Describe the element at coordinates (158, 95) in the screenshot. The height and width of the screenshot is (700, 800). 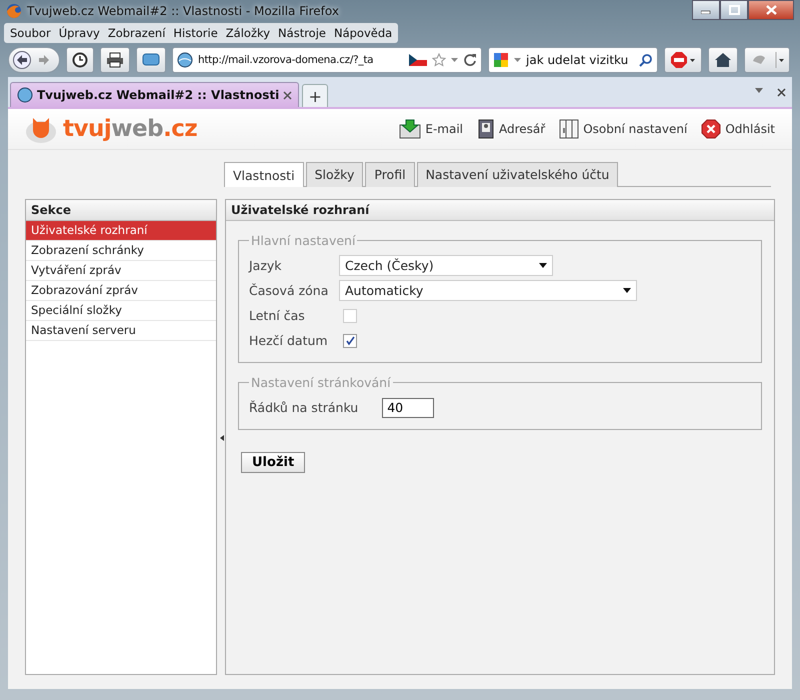
I see `tab-title: Tvujweb.cz Webmail#2 :: Vlastnosti` at that location.